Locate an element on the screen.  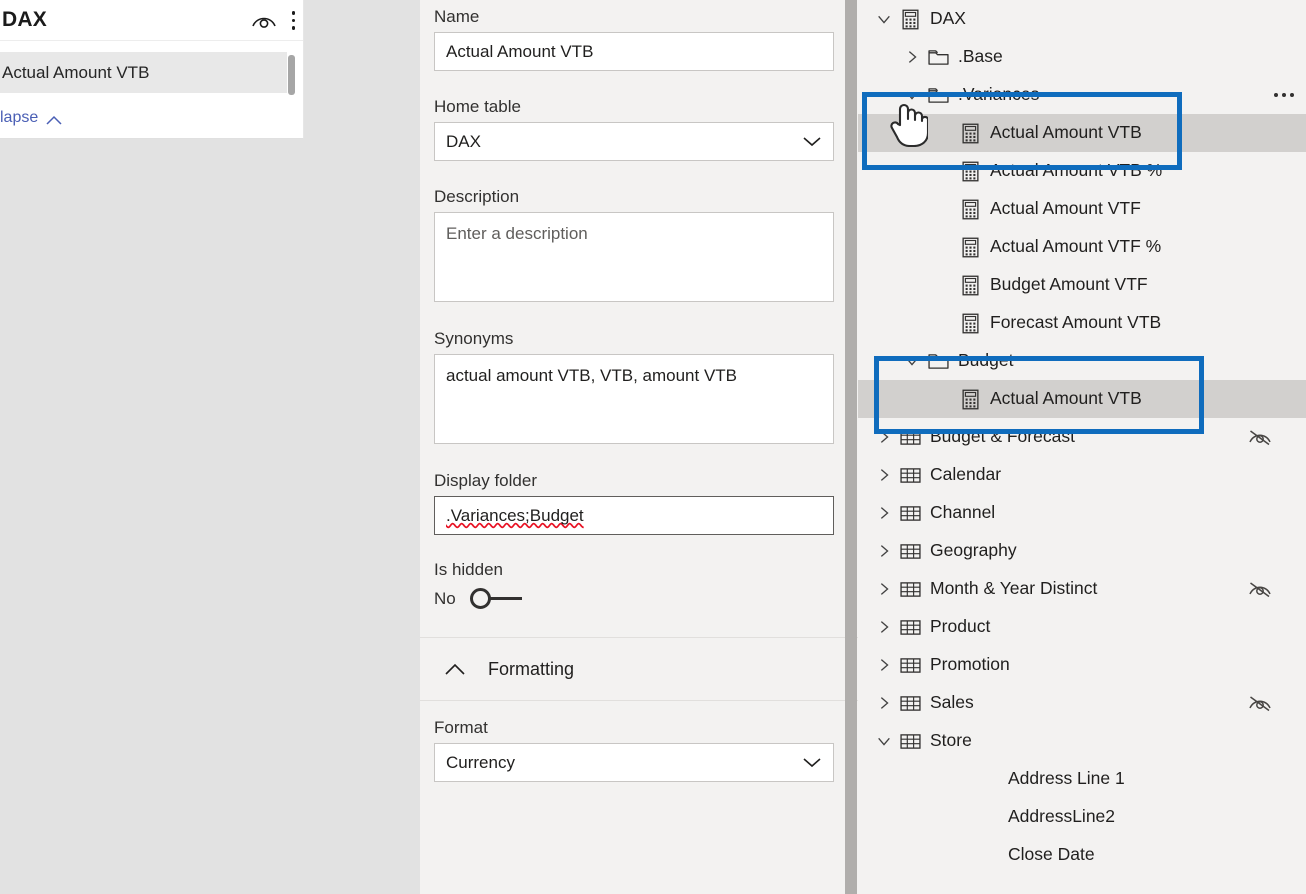
tree-node-label: Promotion is located at coordinates (970, 664).